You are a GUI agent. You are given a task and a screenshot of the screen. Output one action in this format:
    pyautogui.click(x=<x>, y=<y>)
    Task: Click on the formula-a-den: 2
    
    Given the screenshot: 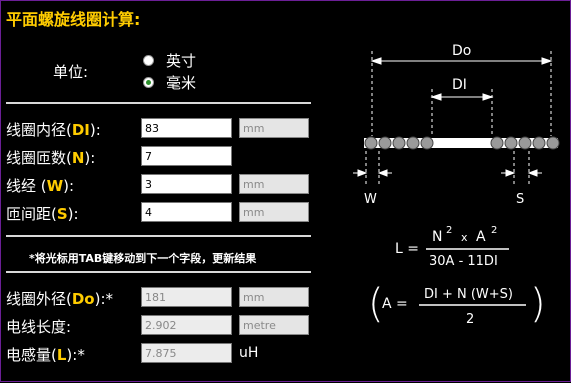 What is the action you would take?
    pyautogui.click(x=470, y=319)
    